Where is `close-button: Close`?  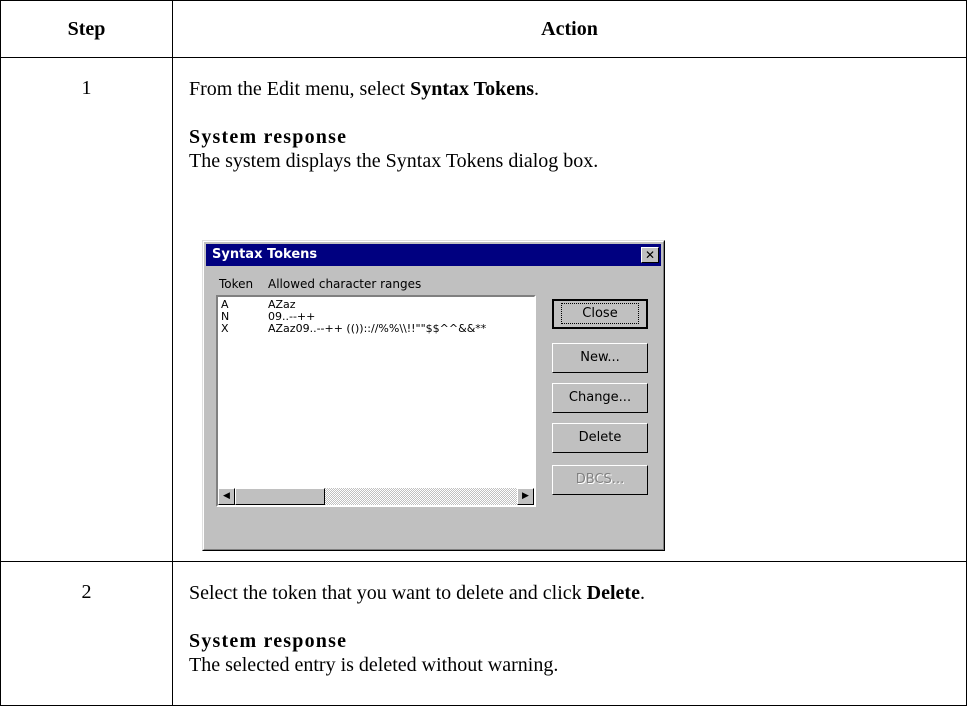
close-button: Close is located at coordinates (600, 314).